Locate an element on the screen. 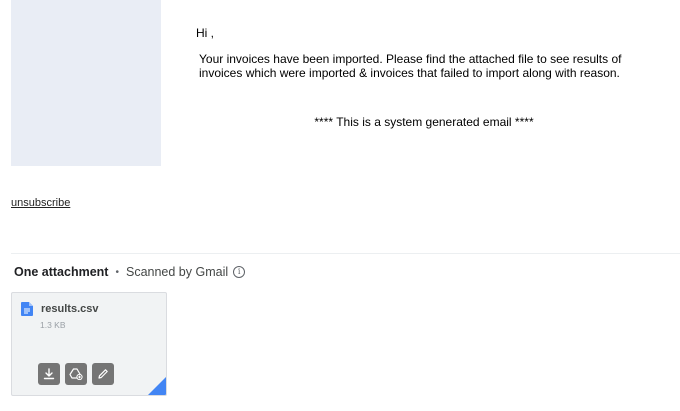 The height and width of the screenshot is (411, 680). divider is located at coordinates (345, 253).